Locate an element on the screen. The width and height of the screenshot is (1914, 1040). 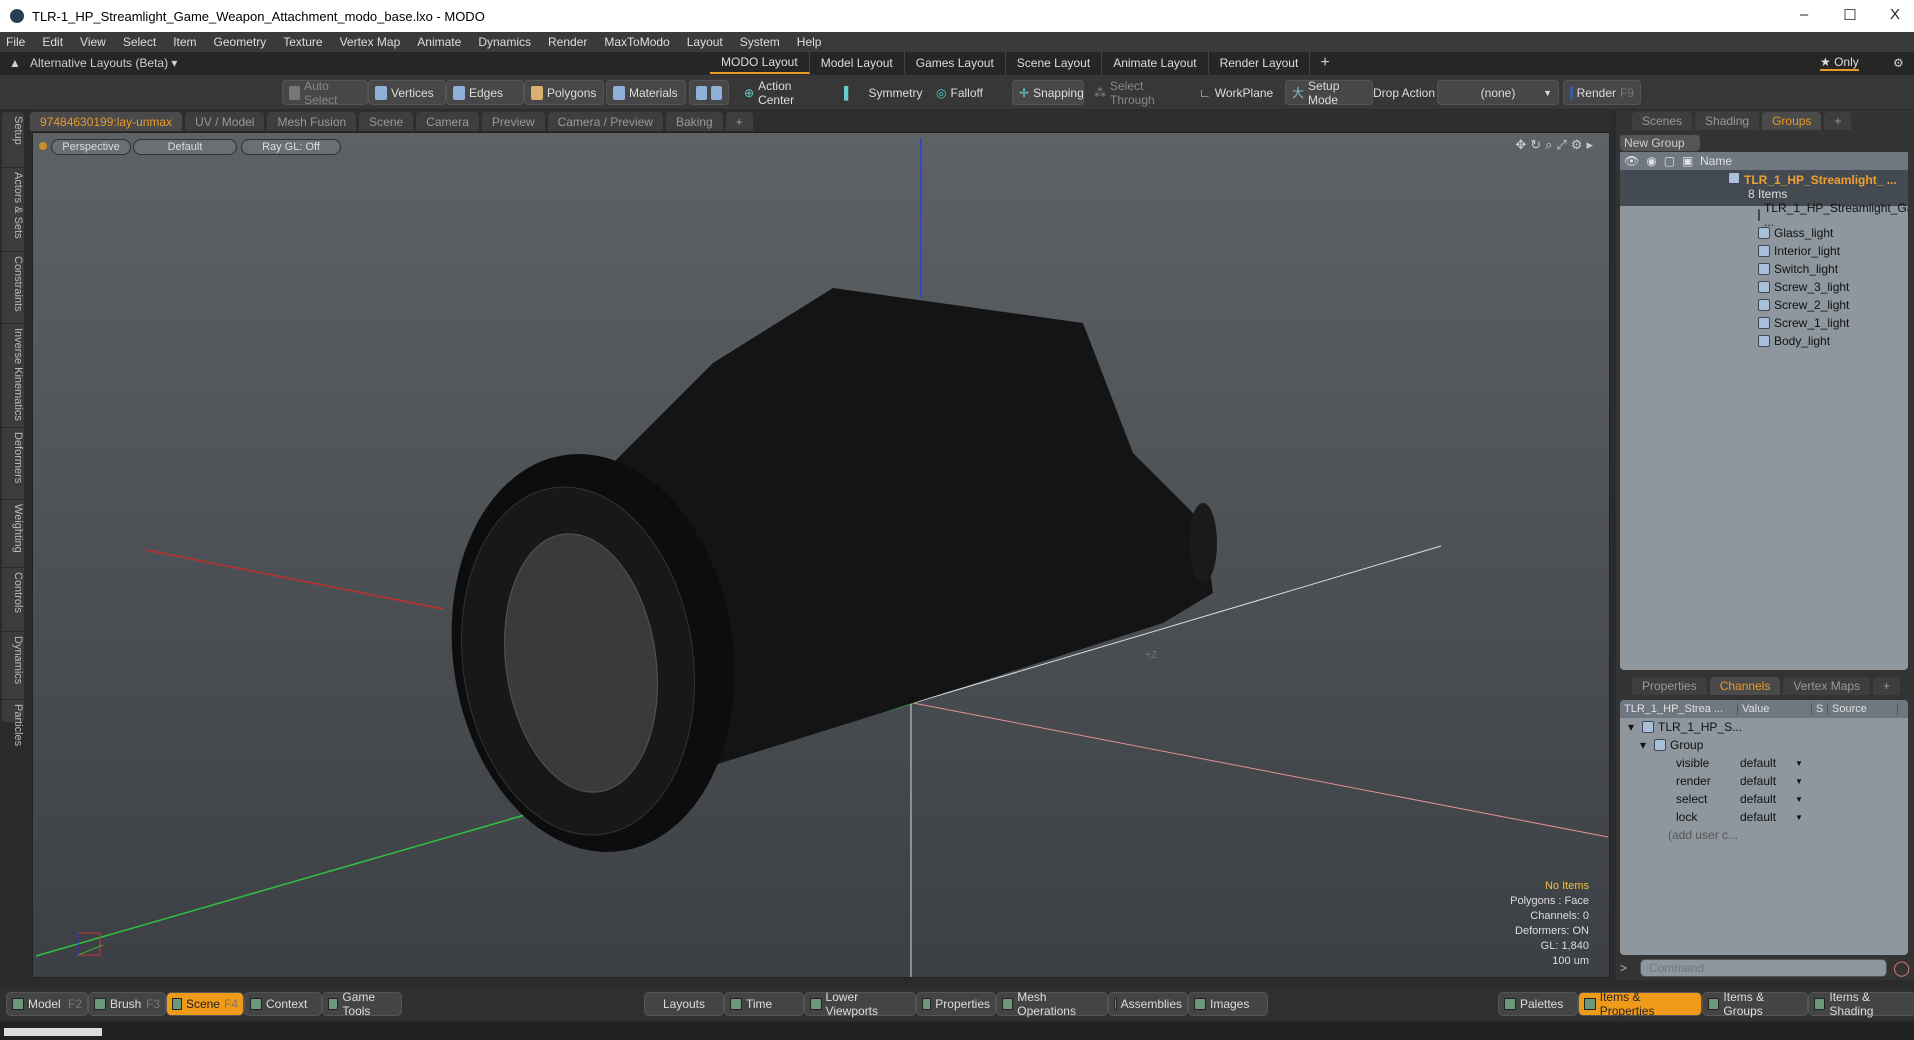
drop-action-select: (none) ▼ is located at coordinates (1498, 92).